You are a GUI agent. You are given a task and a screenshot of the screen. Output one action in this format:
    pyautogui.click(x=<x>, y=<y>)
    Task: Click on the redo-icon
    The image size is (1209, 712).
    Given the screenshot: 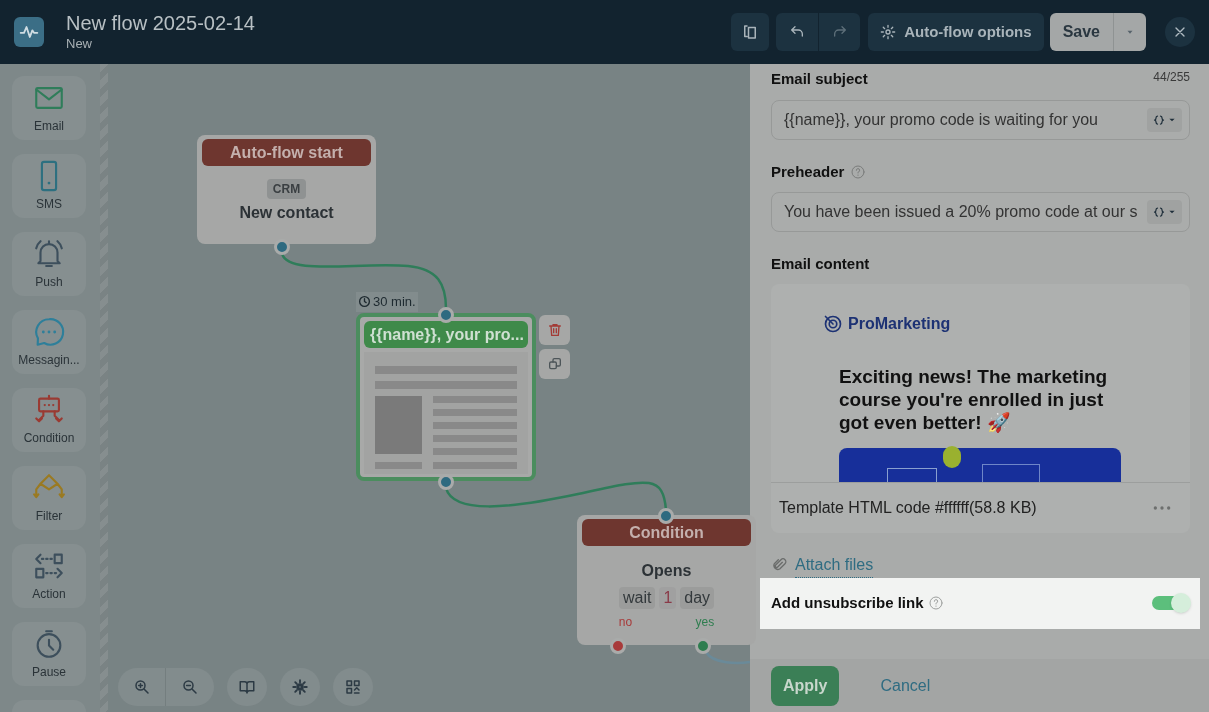 What is the action you would take?
    pyautogui.click(x=839, y=32)
    